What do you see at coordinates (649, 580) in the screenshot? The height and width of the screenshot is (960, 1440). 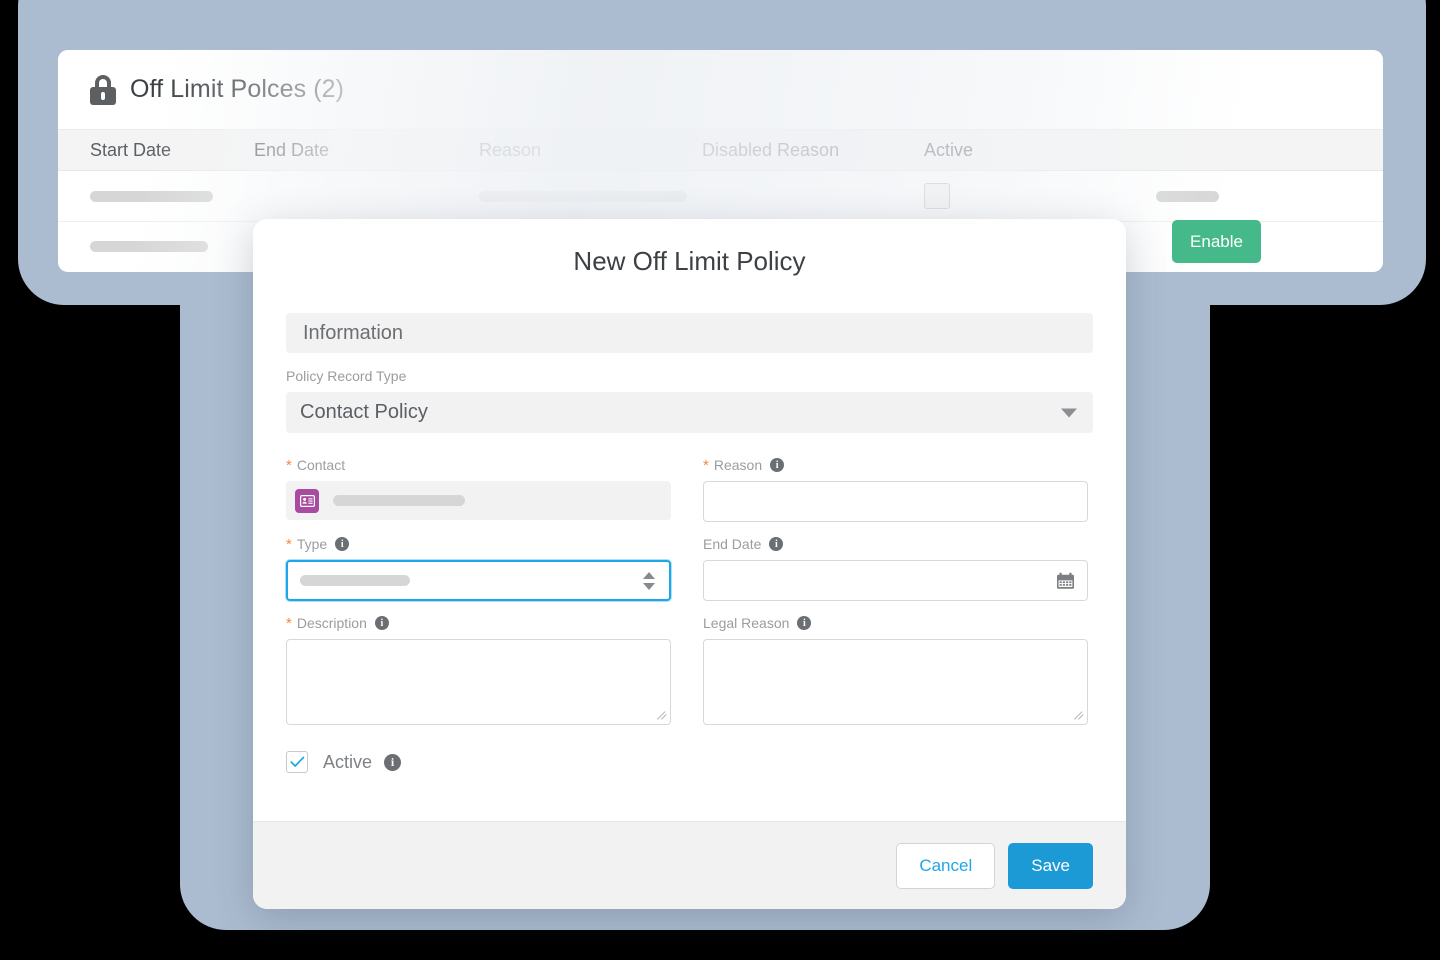 I see `stepper-arrows-icon` at bounding box center [649, 580].